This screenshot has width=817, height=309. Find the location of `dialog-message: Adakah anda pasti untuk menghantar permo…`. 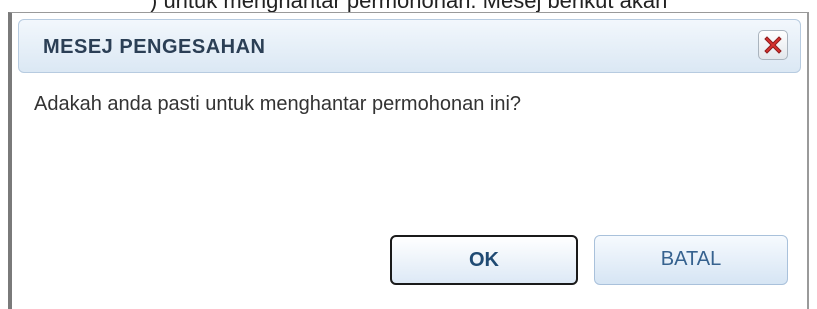

dialog-message: Adakah anda pasti untuk menghantar permo… is located at coordinates (278, 104).